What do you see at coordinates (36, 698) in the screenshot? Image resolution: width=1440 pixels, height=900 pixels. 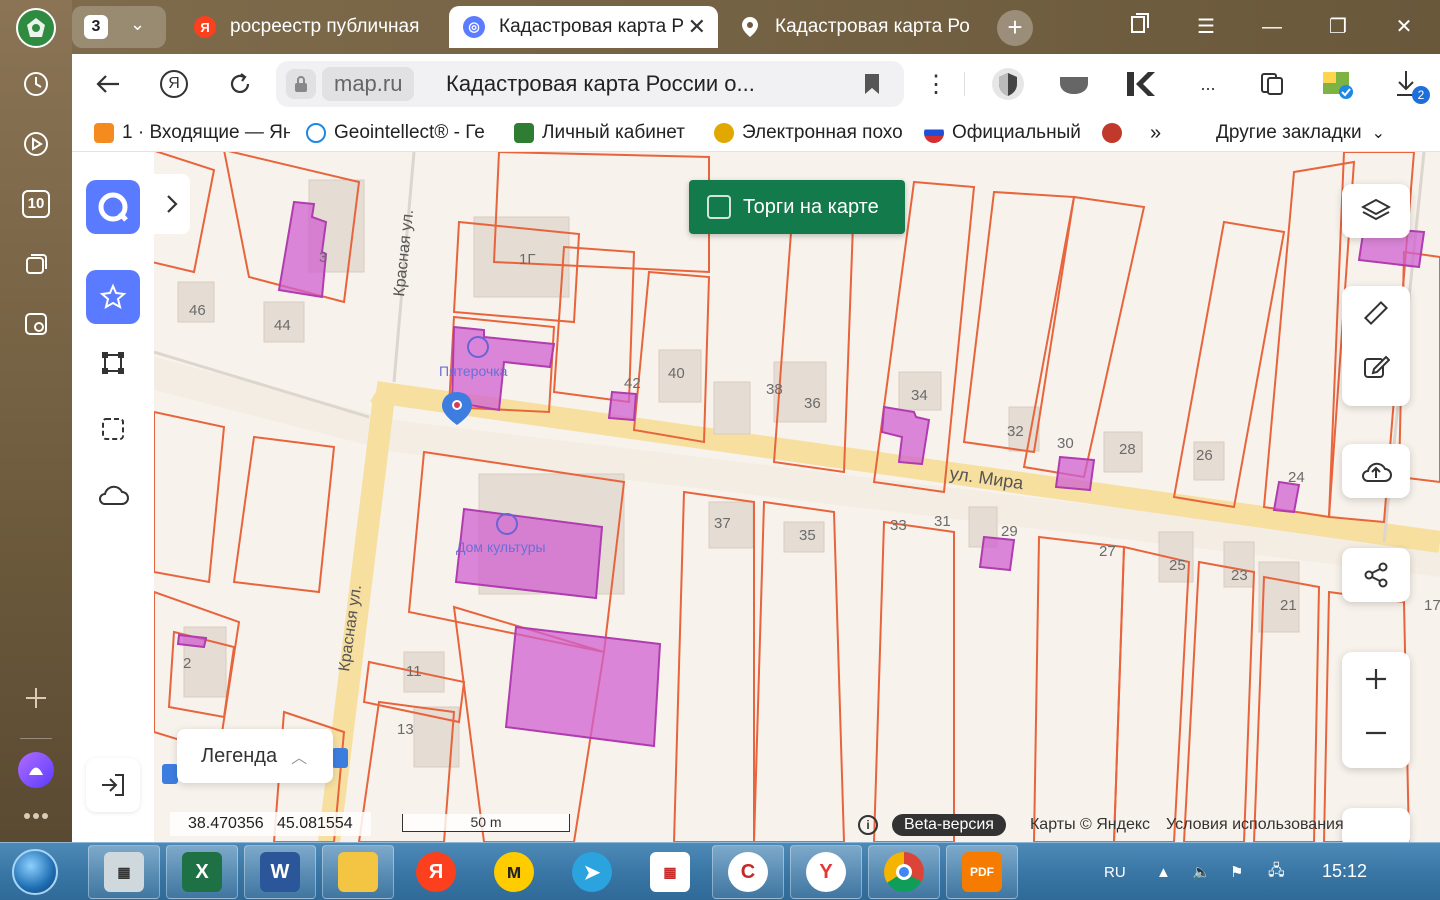 I see `add-panel-icon` at bounding box center [36, 698].